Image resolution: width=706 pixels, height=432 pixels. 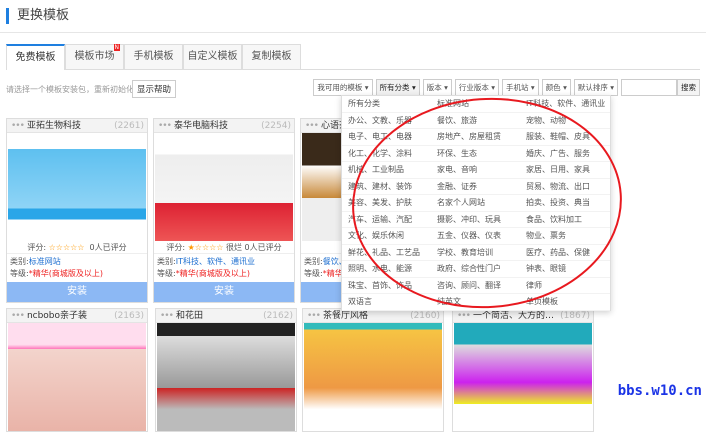 I want to click on watermark: bbs.w10.cn, so click(x=659, y=391).